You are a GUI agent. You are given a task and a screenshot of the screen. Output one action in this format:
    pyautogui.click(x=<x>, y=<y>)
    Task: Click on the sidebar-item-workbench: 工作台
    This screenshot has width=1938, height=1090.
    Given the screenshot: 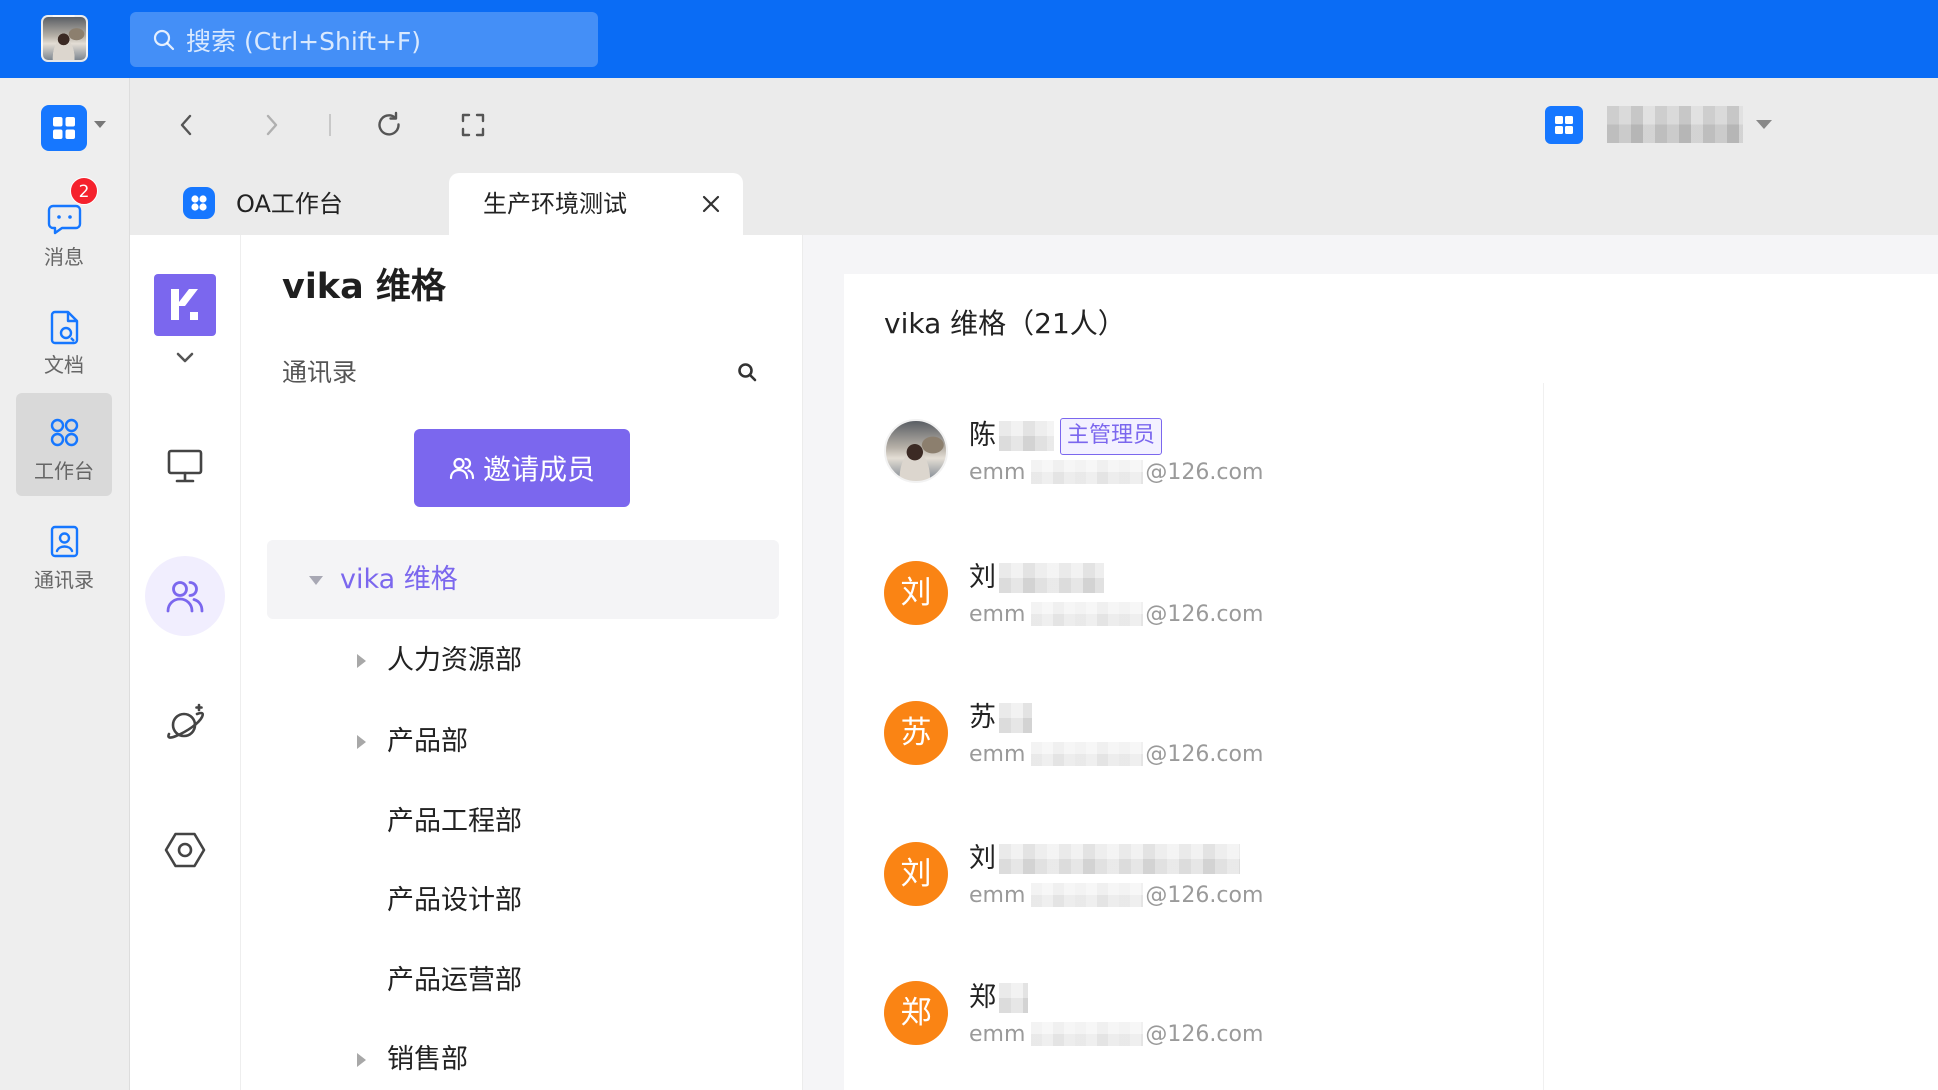 What is the action you would take?
    pyautogui.click(x=64, y=444)
    